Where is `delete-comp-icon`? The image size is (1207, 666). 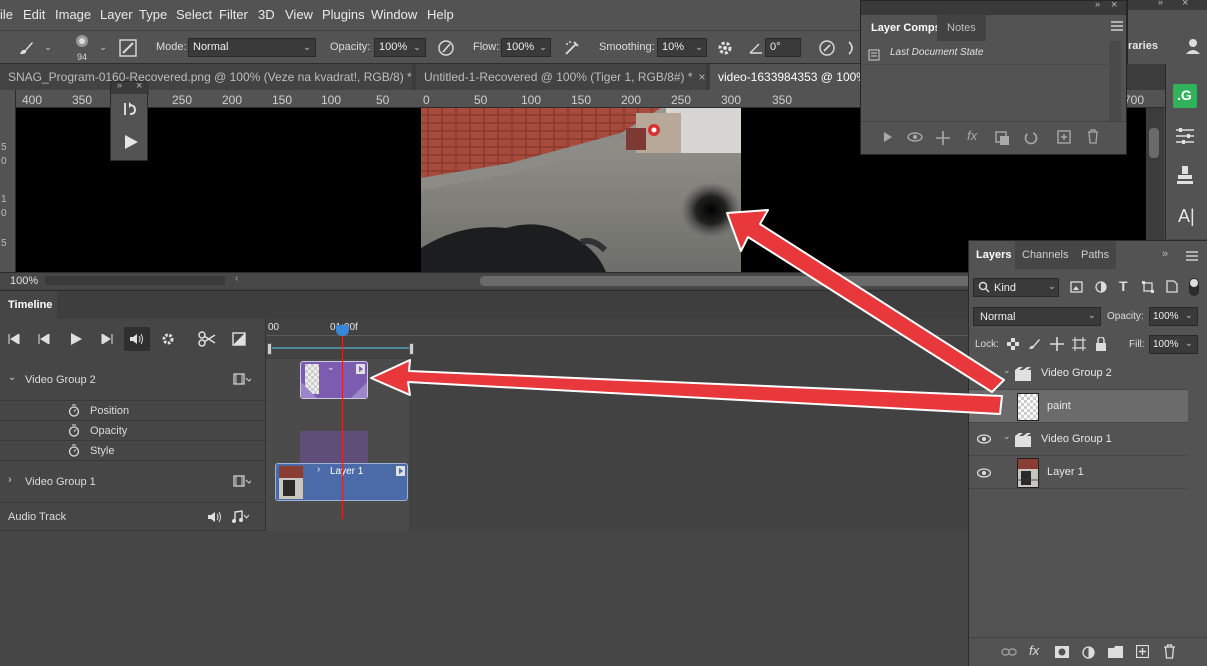 delete-comp-icon is located at coordinates (1093, 136).